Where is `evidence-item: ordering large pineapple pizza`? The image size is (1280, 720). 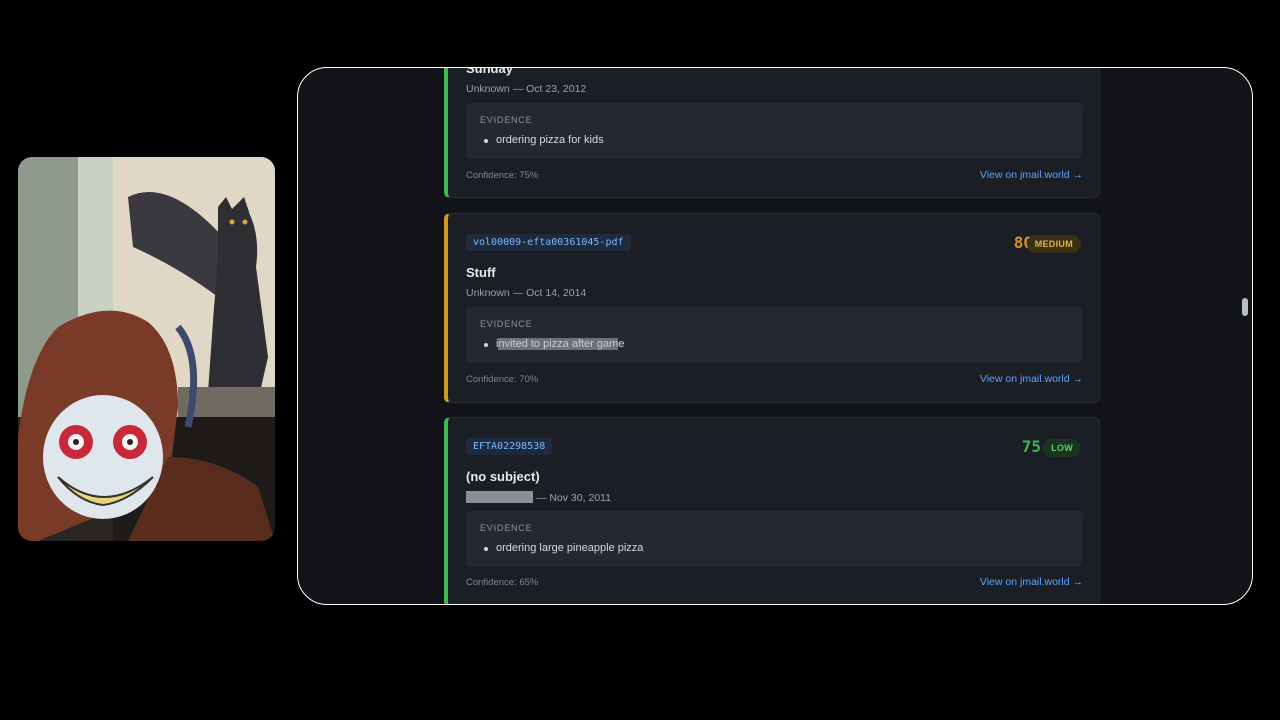
evidence-item: ordering large pineapple pizza is located at coordinates (563, 548).